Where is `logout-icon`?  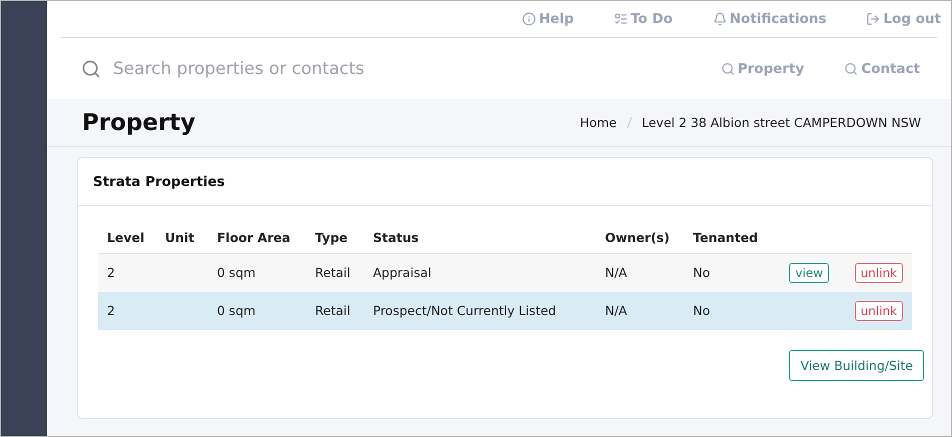
logout-icon is located at coordinates (873, 19).